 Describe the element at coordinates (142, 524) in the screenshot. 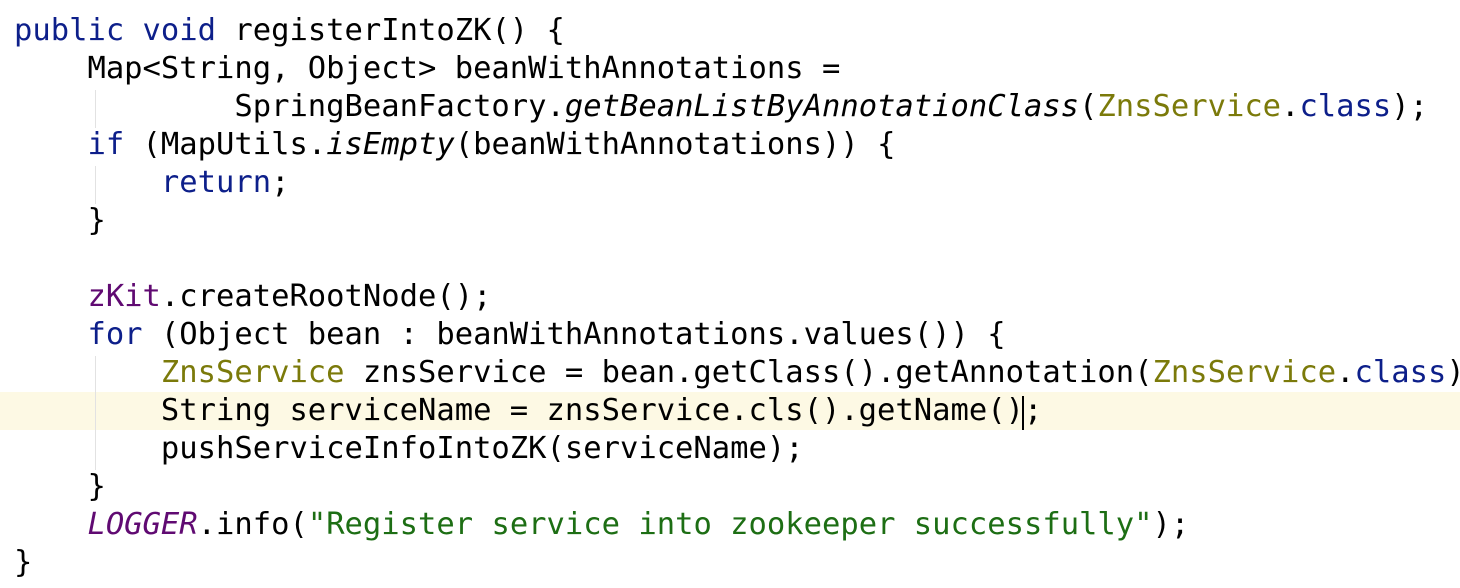

I see `code-token: LOGGER` at that location.